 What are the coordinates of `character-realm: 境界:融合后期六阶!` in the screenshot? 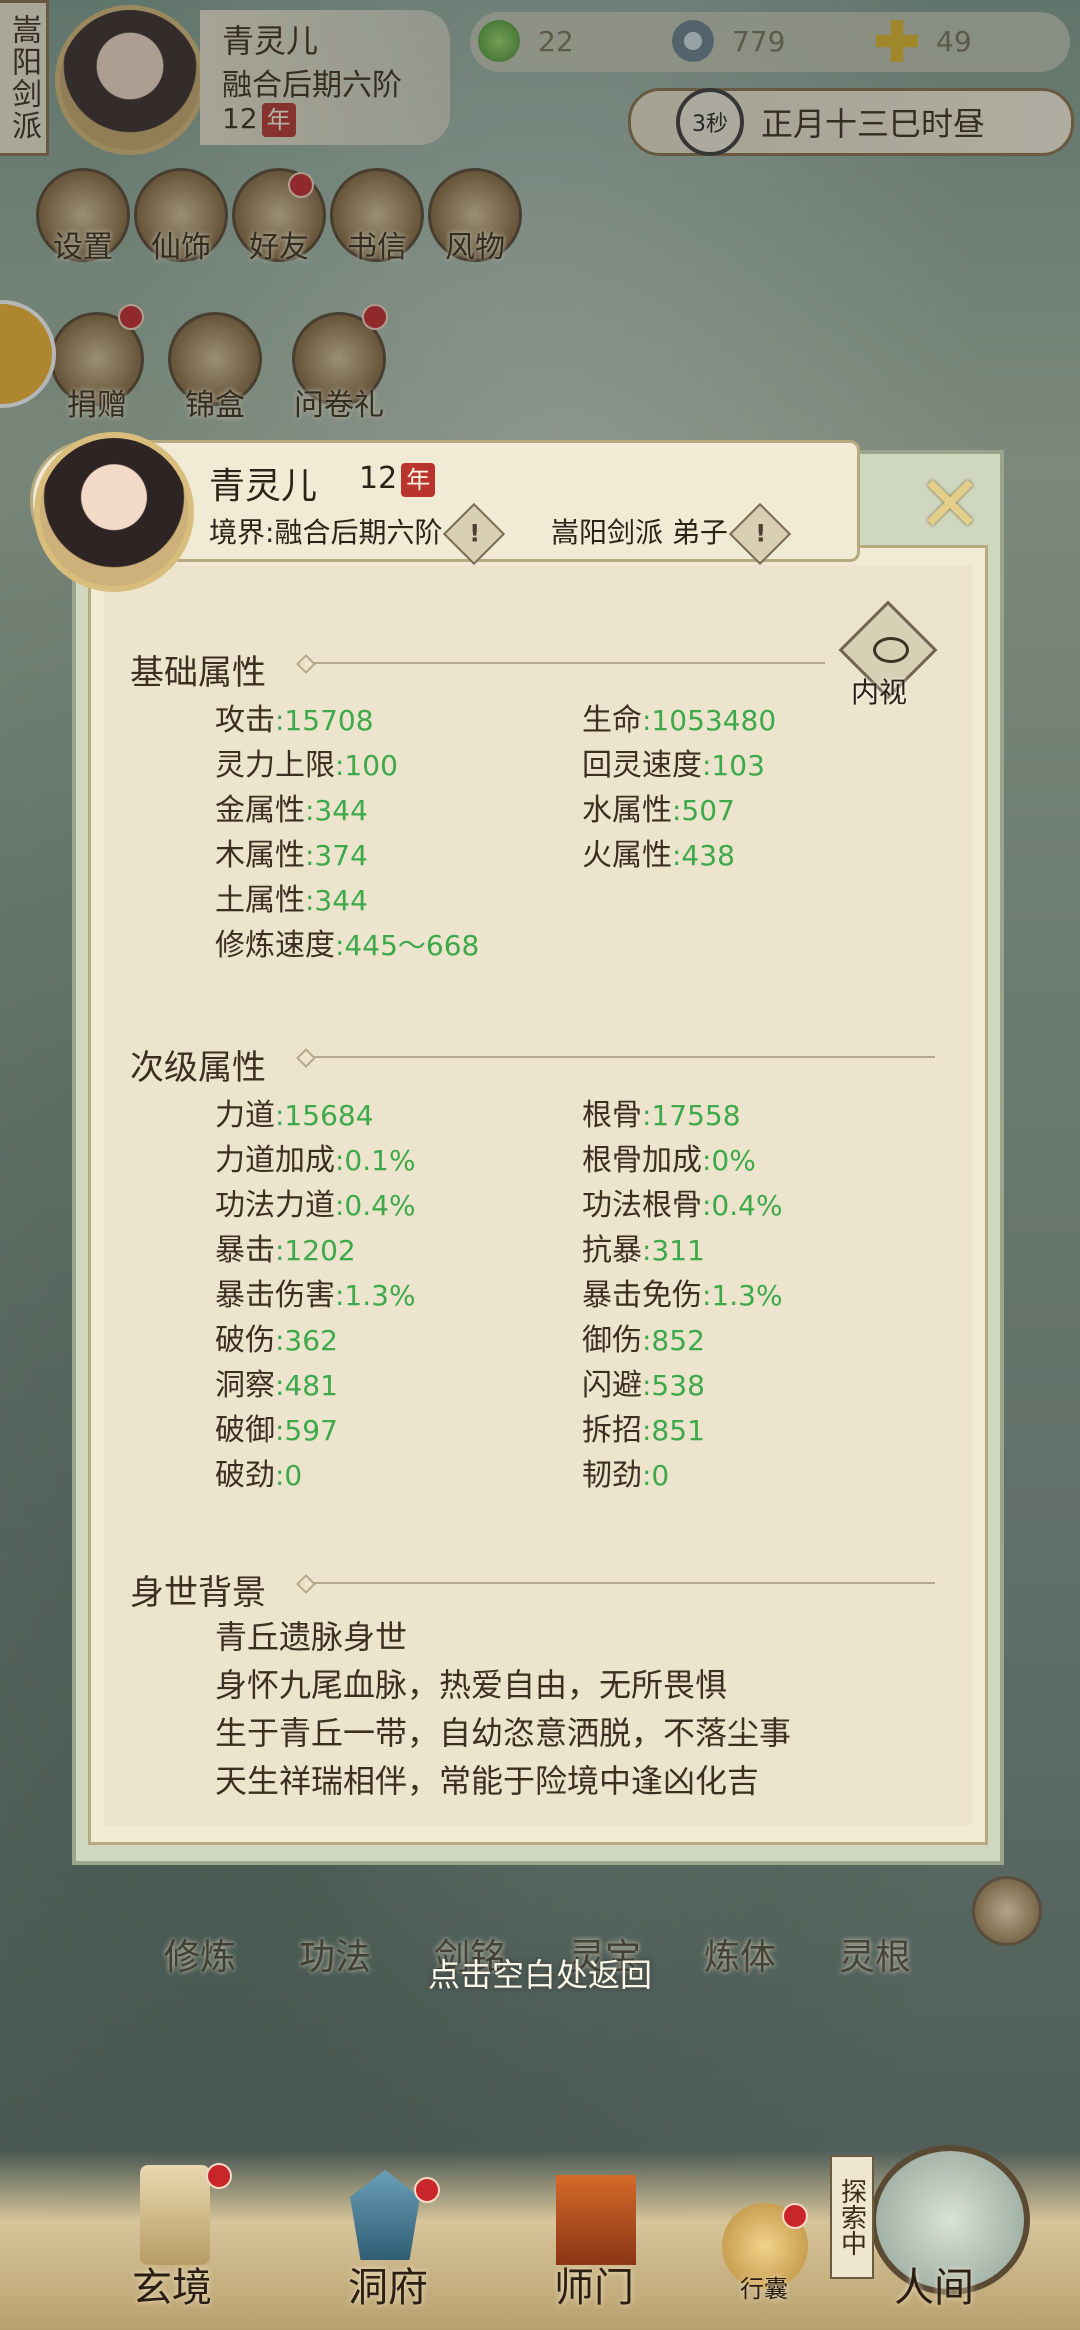 It's located at (357, 534).